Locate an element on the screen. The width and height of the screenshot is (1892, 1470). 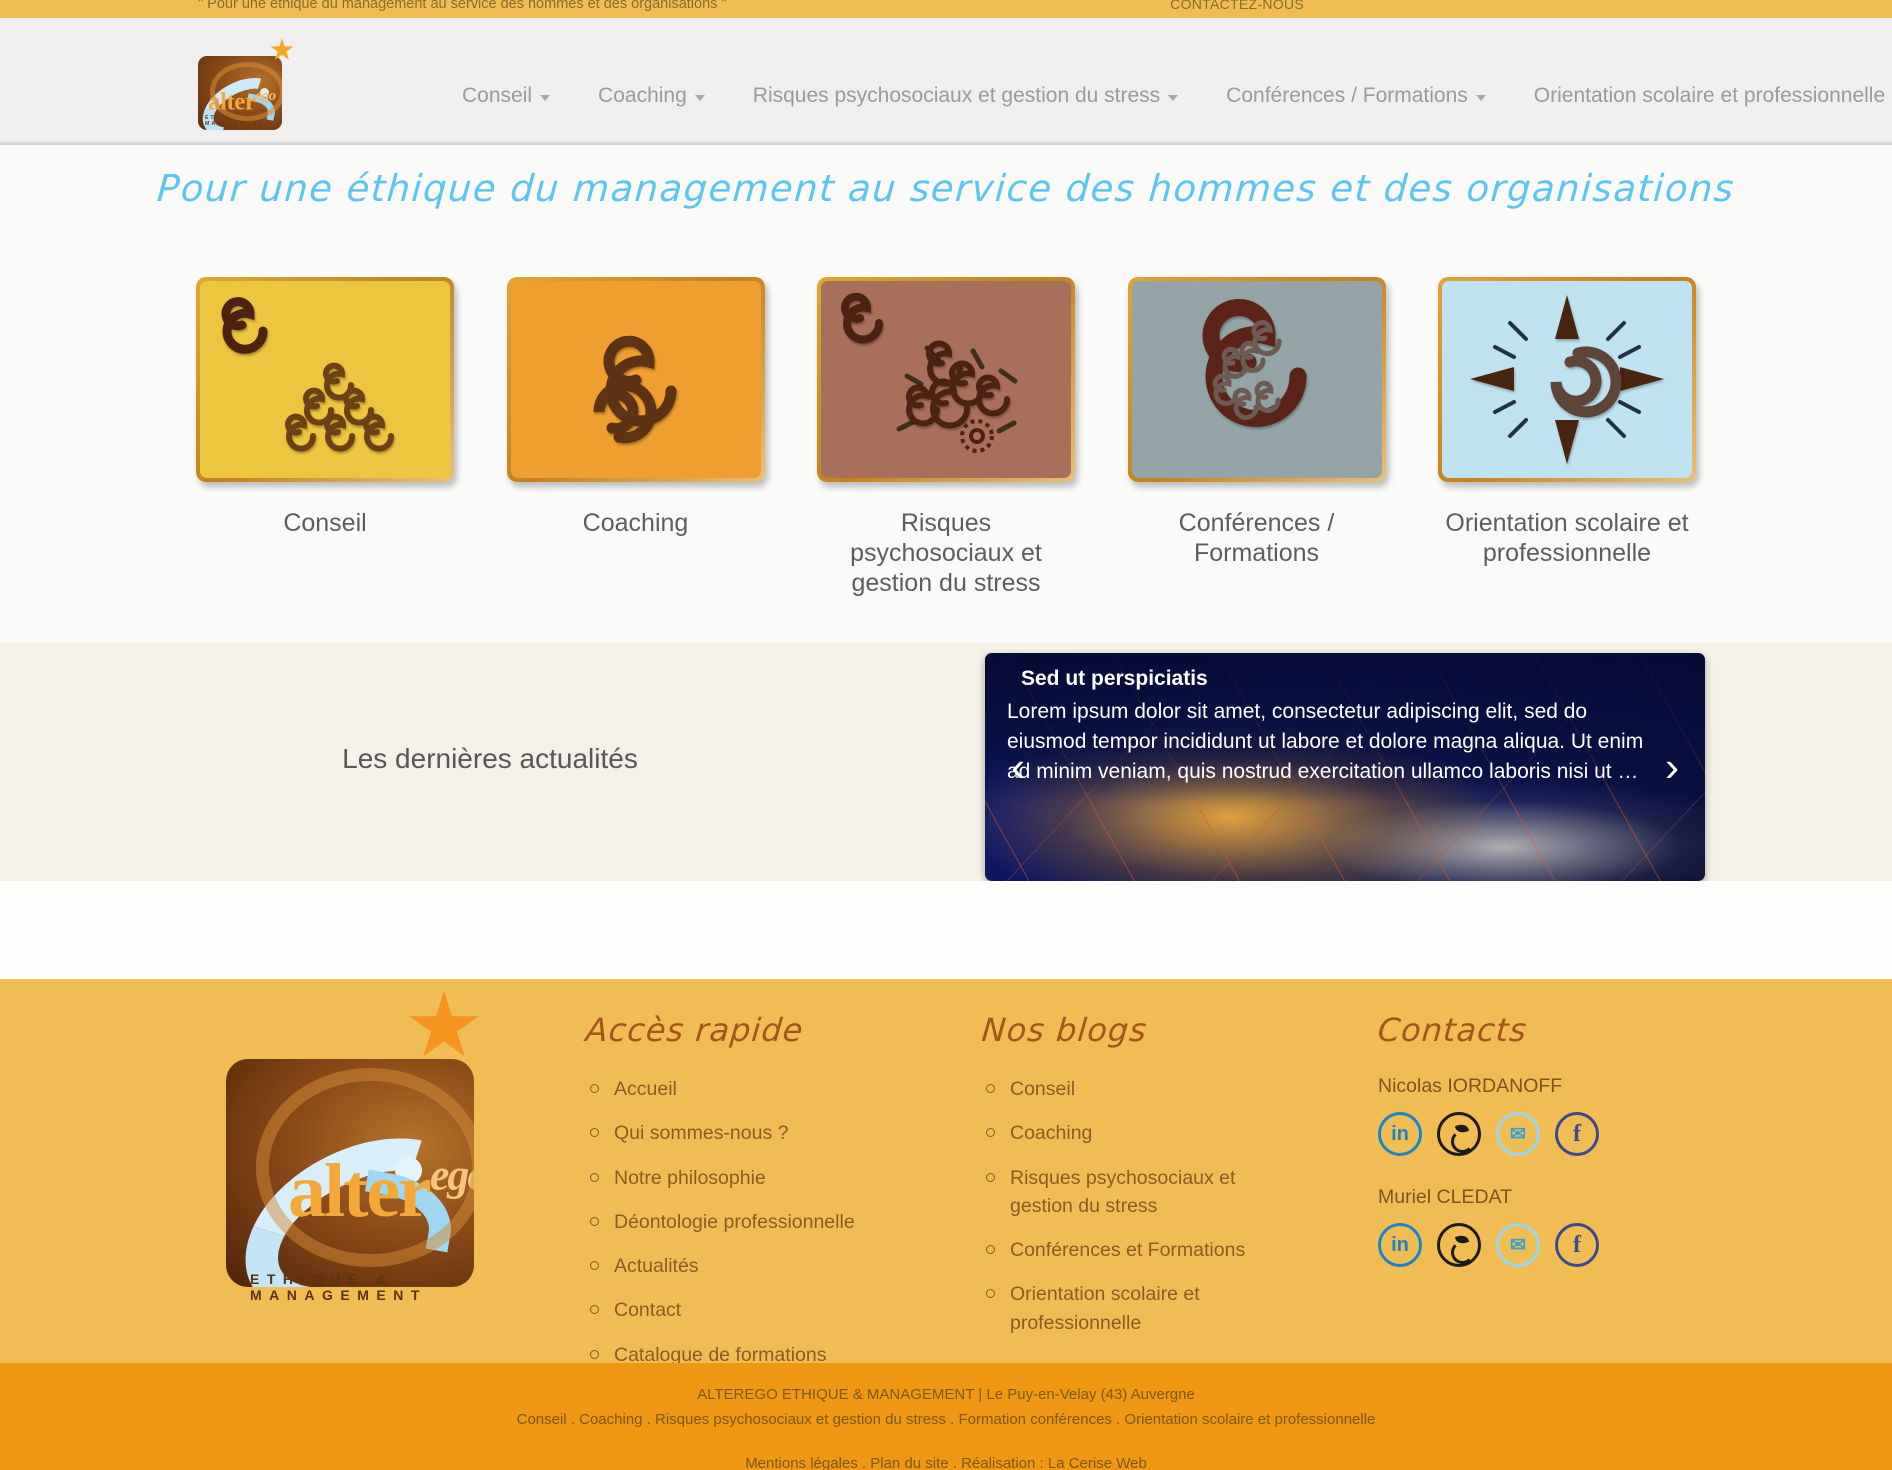
nested-spiral-icon is located at coordinates (1256, 379).